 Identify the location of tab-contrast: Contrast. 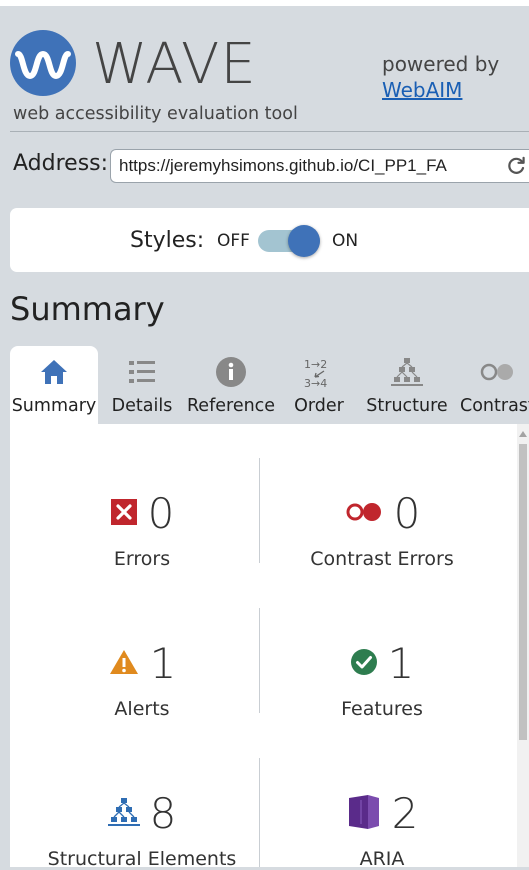
(493, 385).